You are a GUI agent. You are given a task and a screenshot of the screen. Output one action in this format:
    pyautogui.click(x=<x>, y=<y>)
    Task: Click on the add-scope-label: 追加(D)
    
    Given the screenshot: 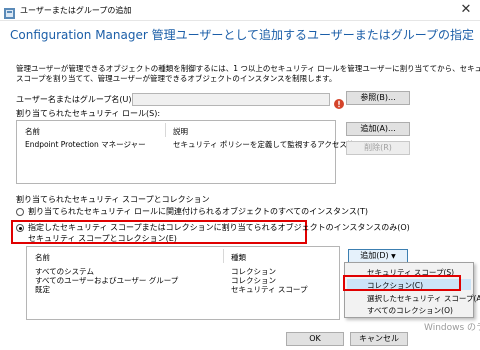 What is the action you would take?
    pyautogui.click(x=374, y=255)
    